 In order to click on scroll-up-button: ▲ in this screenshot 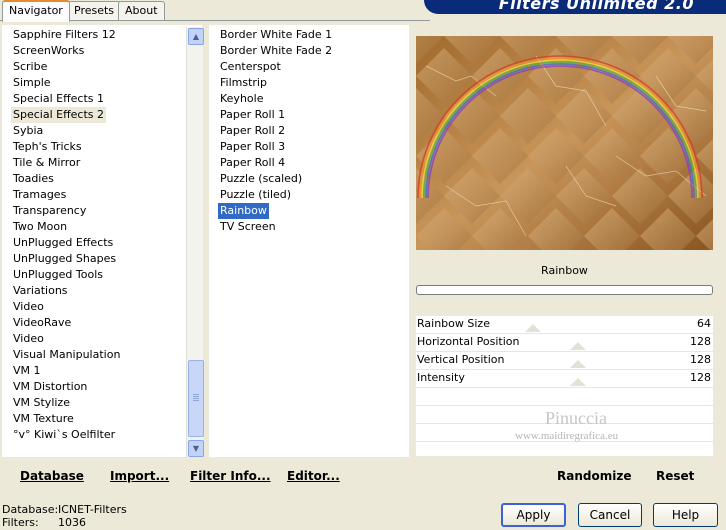, I will do `click(196, 36)`.